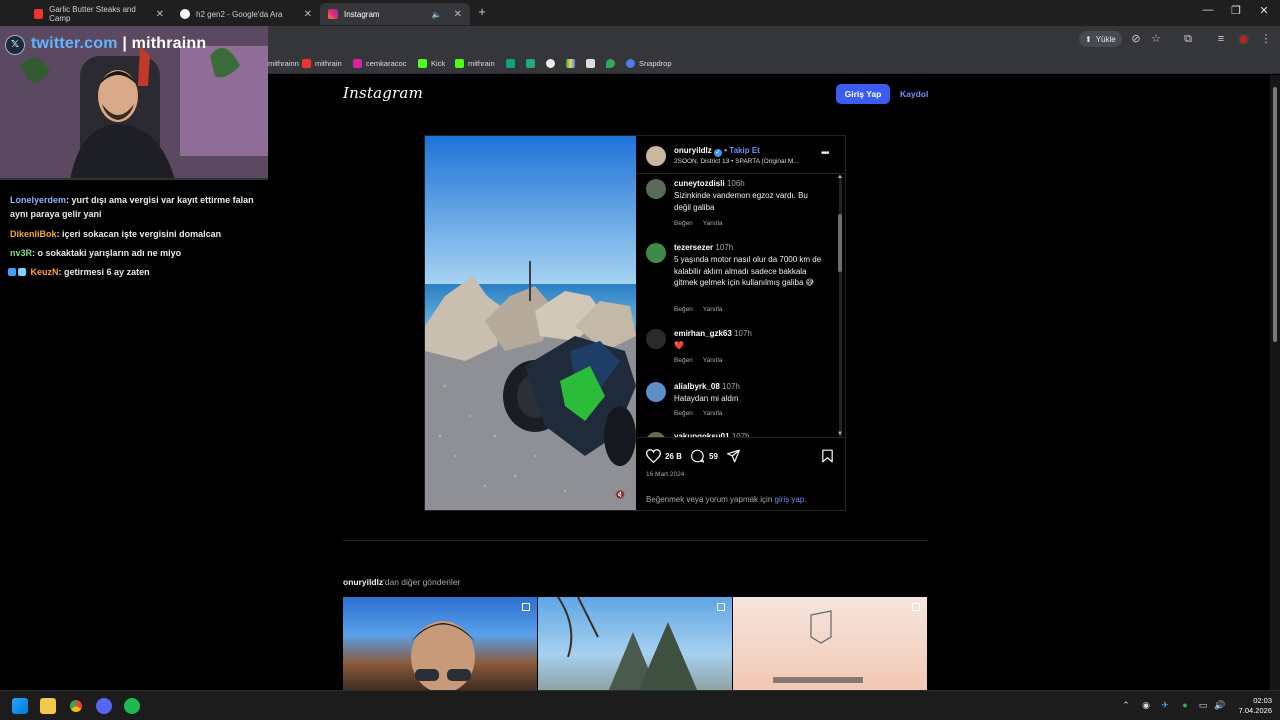  I want to click on bookmark-maps, so click(610, 63).